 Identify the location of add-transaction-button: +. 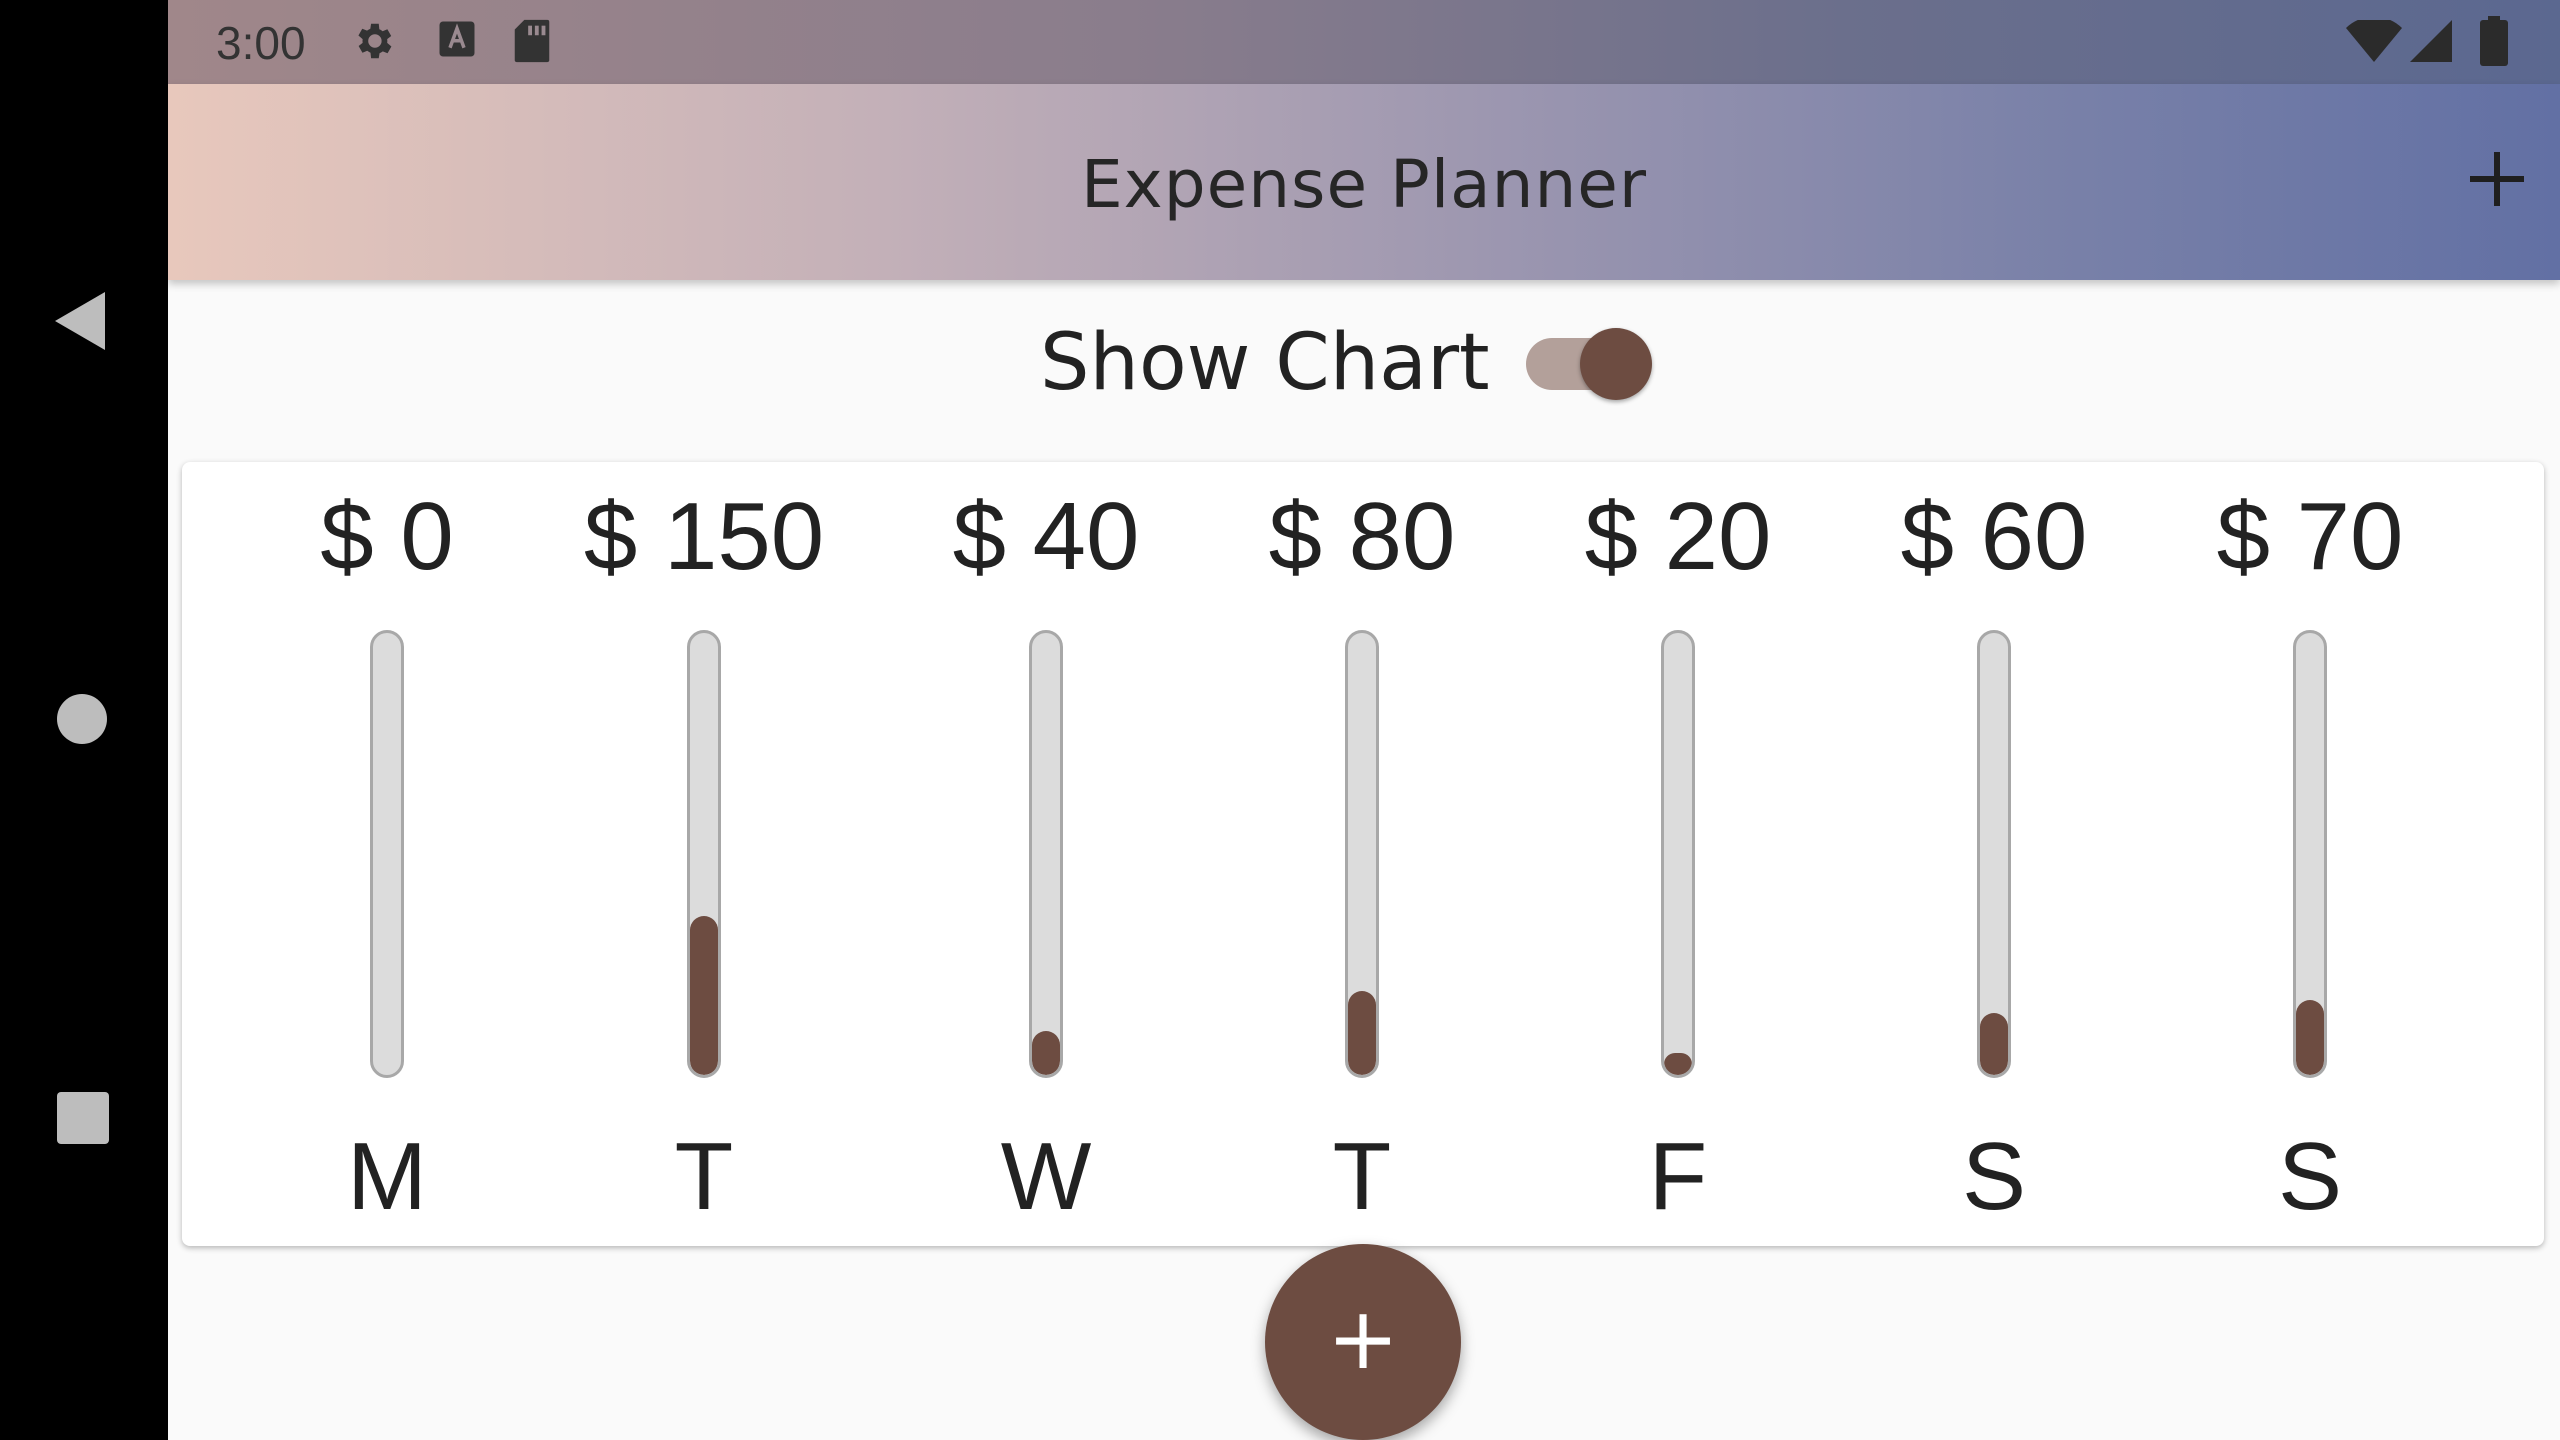
(1363, 1342).